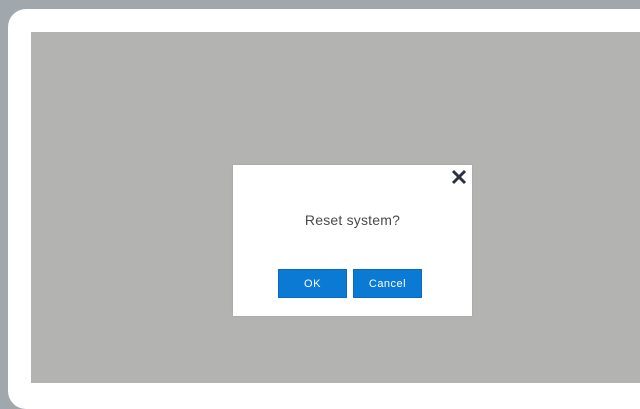 The image size is (640, 409). I want to click on close-icon, so click(459, 177).